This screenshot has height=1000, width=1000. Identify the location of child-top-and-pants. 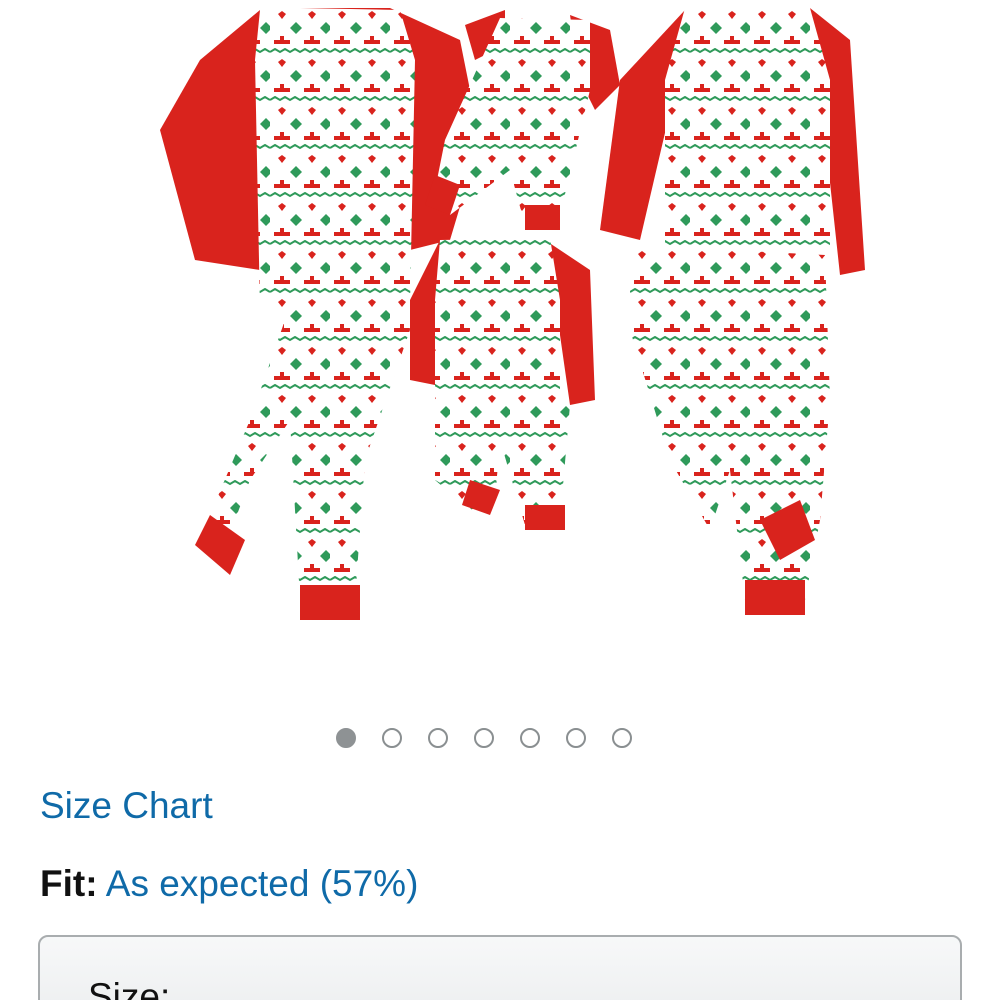
(502, 384).